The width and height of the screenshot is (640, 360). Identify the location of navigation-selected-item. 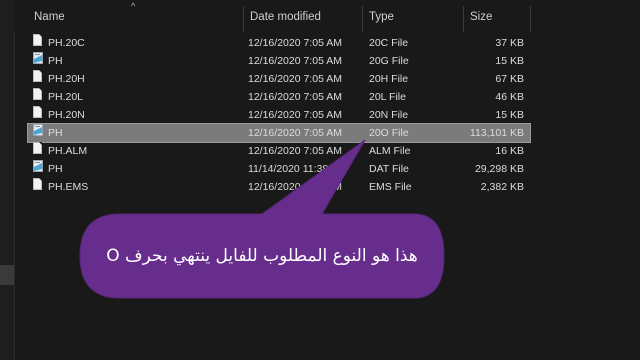
(7, 275).